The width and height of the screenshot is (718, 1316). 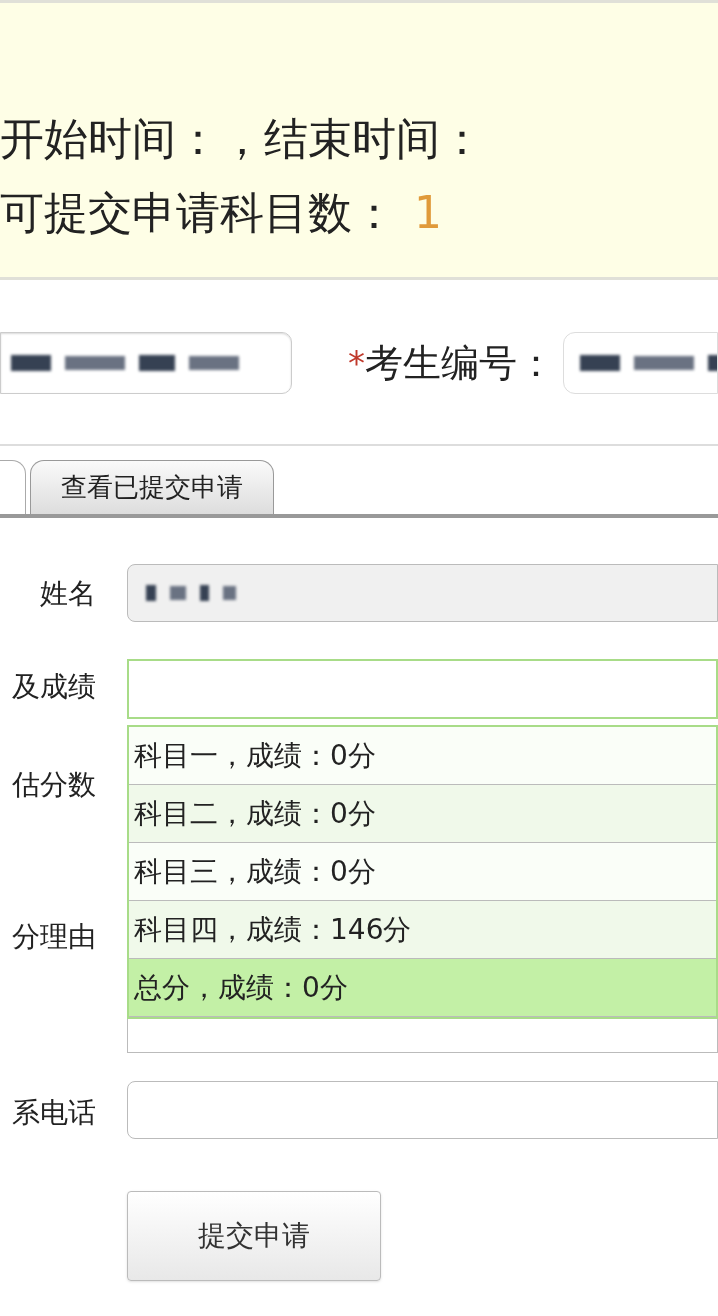 I want to click on field-label: 考生编号：, so click(x=460, y=363).